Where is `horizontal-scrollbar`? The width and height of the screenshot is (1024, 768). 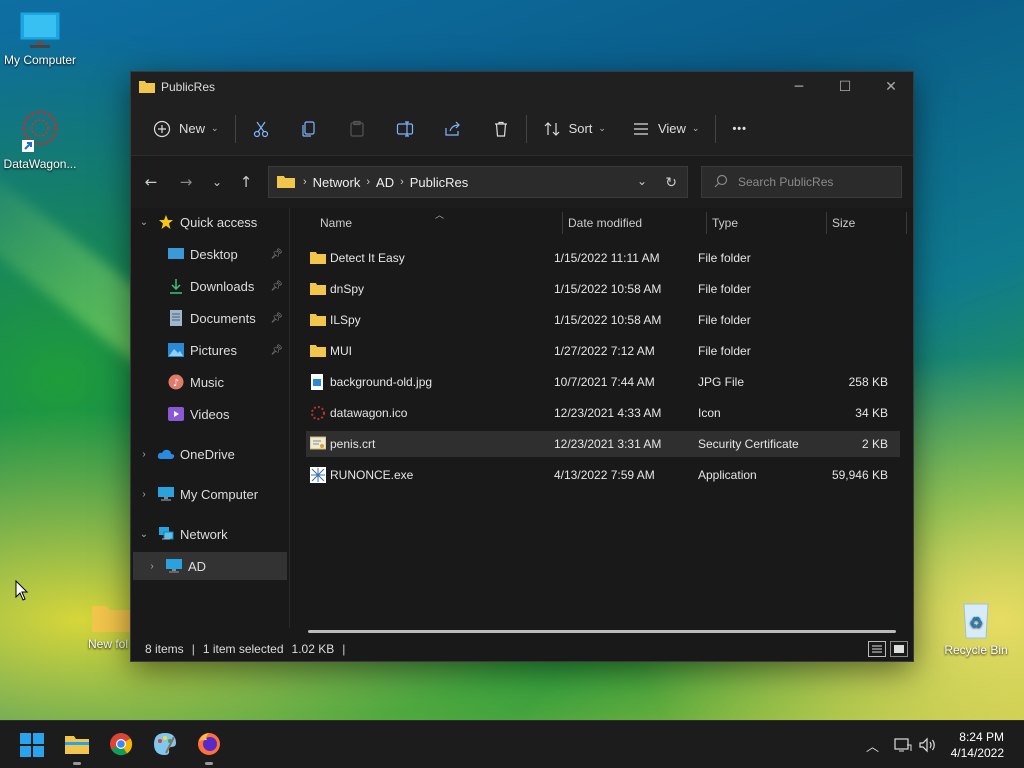
horizontal-scrollbar is located at coordinates (602, 631).